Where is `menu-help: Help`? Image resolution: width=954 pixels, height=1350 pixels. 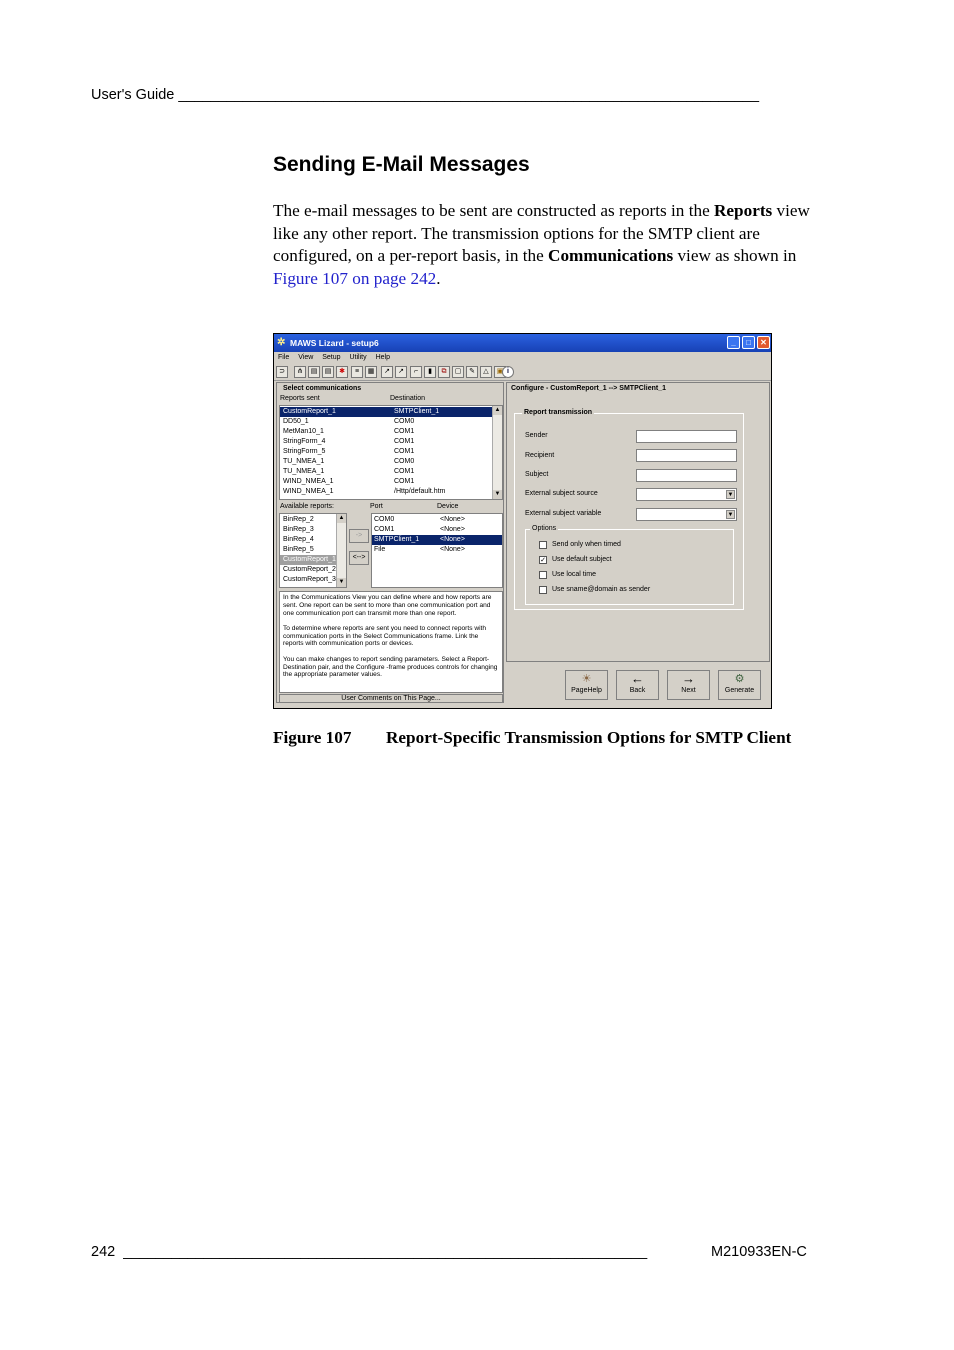 menu-help: Help is located at coordinates (383, 358).